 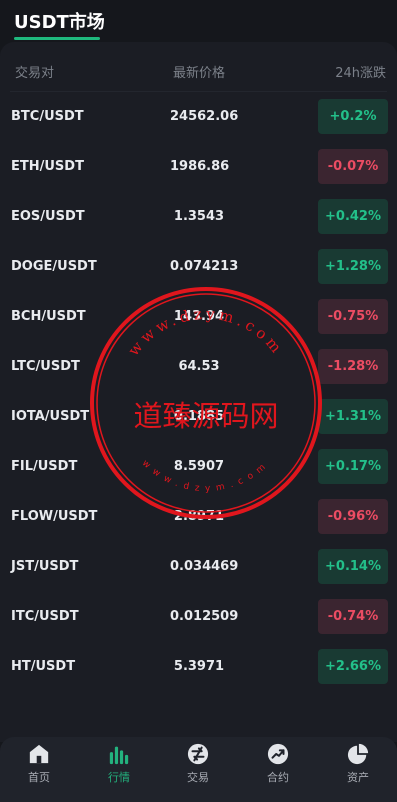 I want to click on last-price: 5.3971, so click(x=199, y=666).